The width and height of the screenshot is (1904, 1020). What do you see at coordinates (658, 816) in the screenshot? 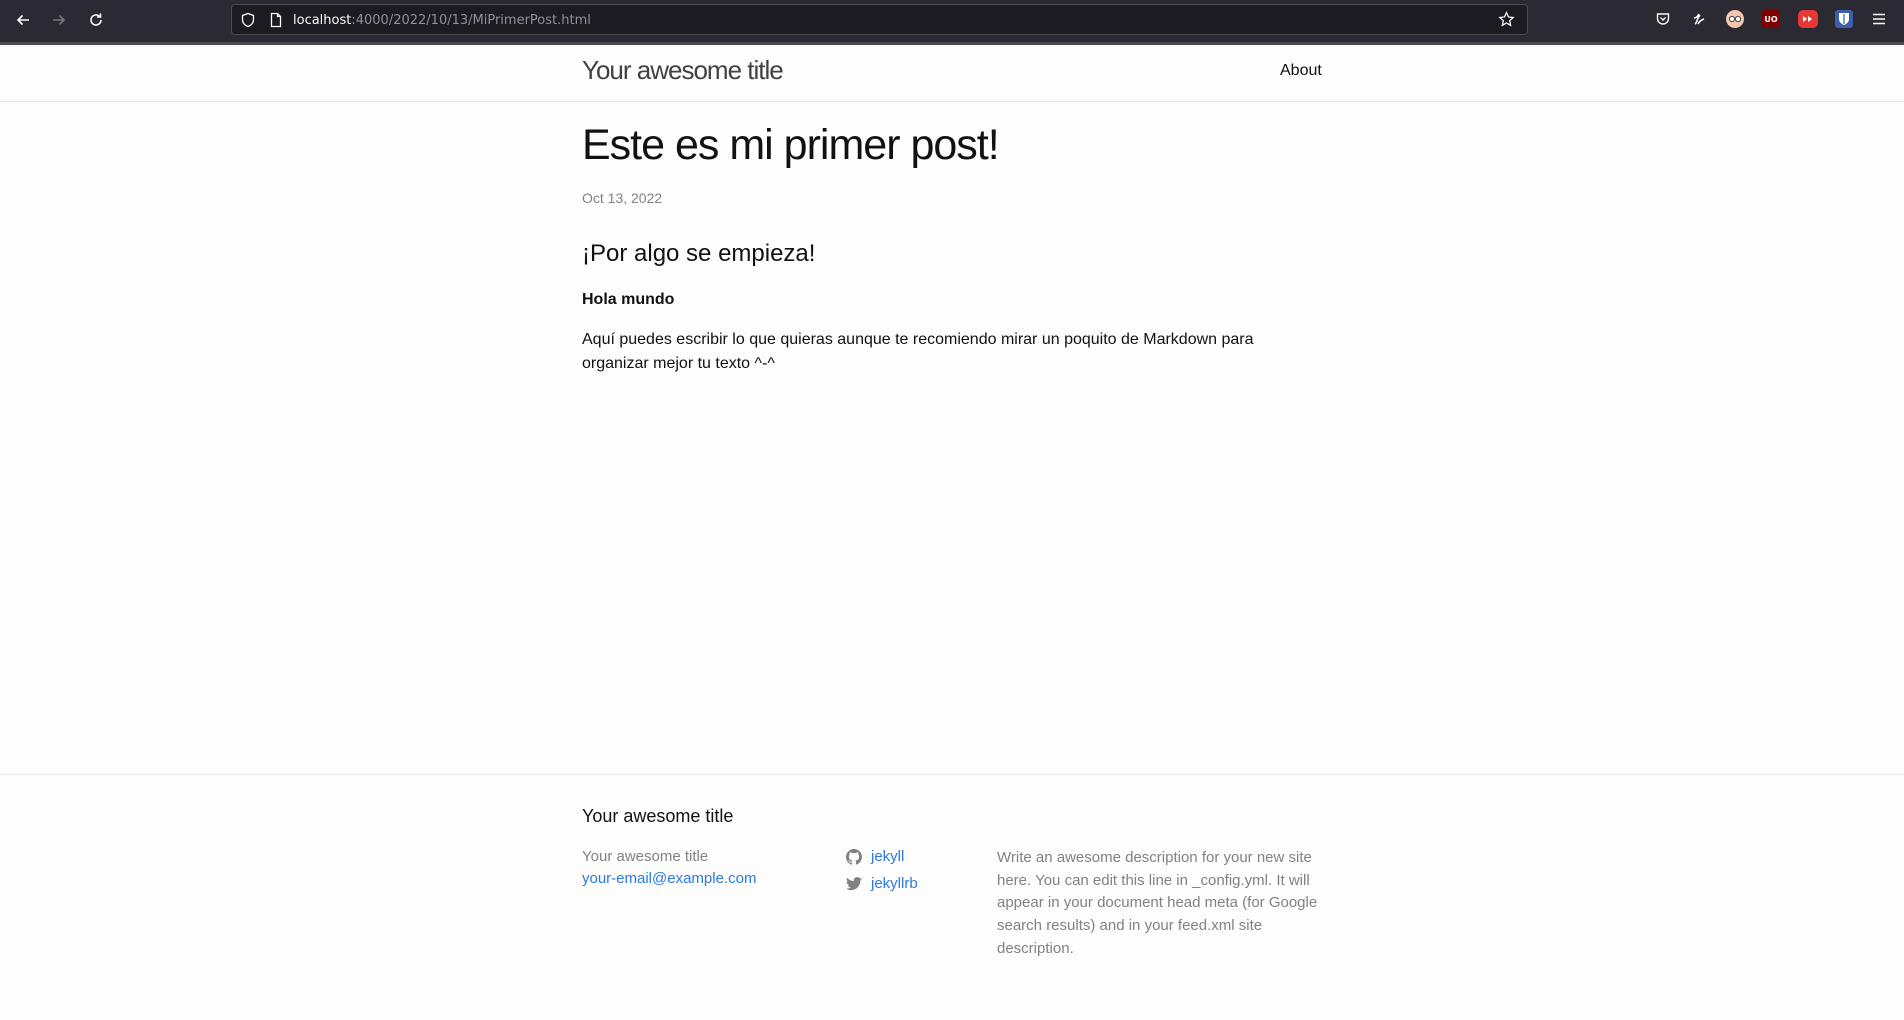
I see `footer-heading: Your awesome title` at bounding box center [658, 816].